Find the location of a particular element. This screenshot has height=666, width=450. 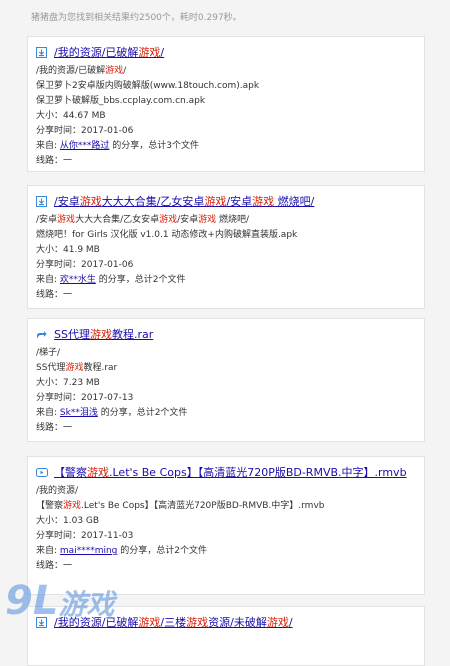

detail-line: 来自: Sk**泪浅 的分享，总计2个文件 is located at coordinates (226, 413).